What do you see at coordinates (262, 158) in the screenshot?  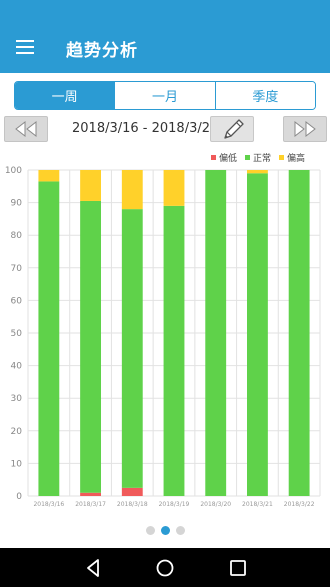 I see `legend-label: 正常` at bounding box center [262, 158].